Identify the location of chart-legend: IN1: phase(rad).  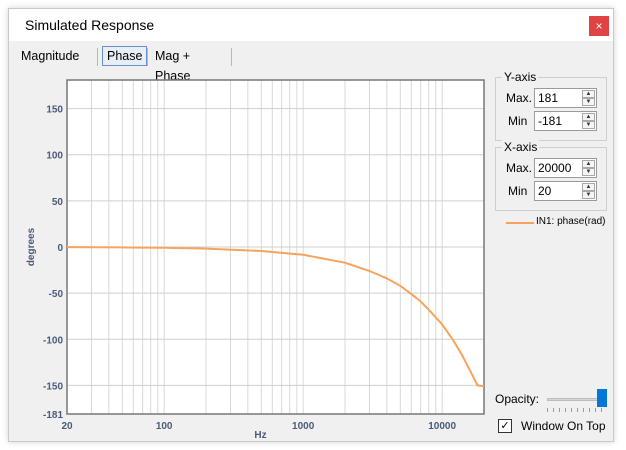
(555, 222).